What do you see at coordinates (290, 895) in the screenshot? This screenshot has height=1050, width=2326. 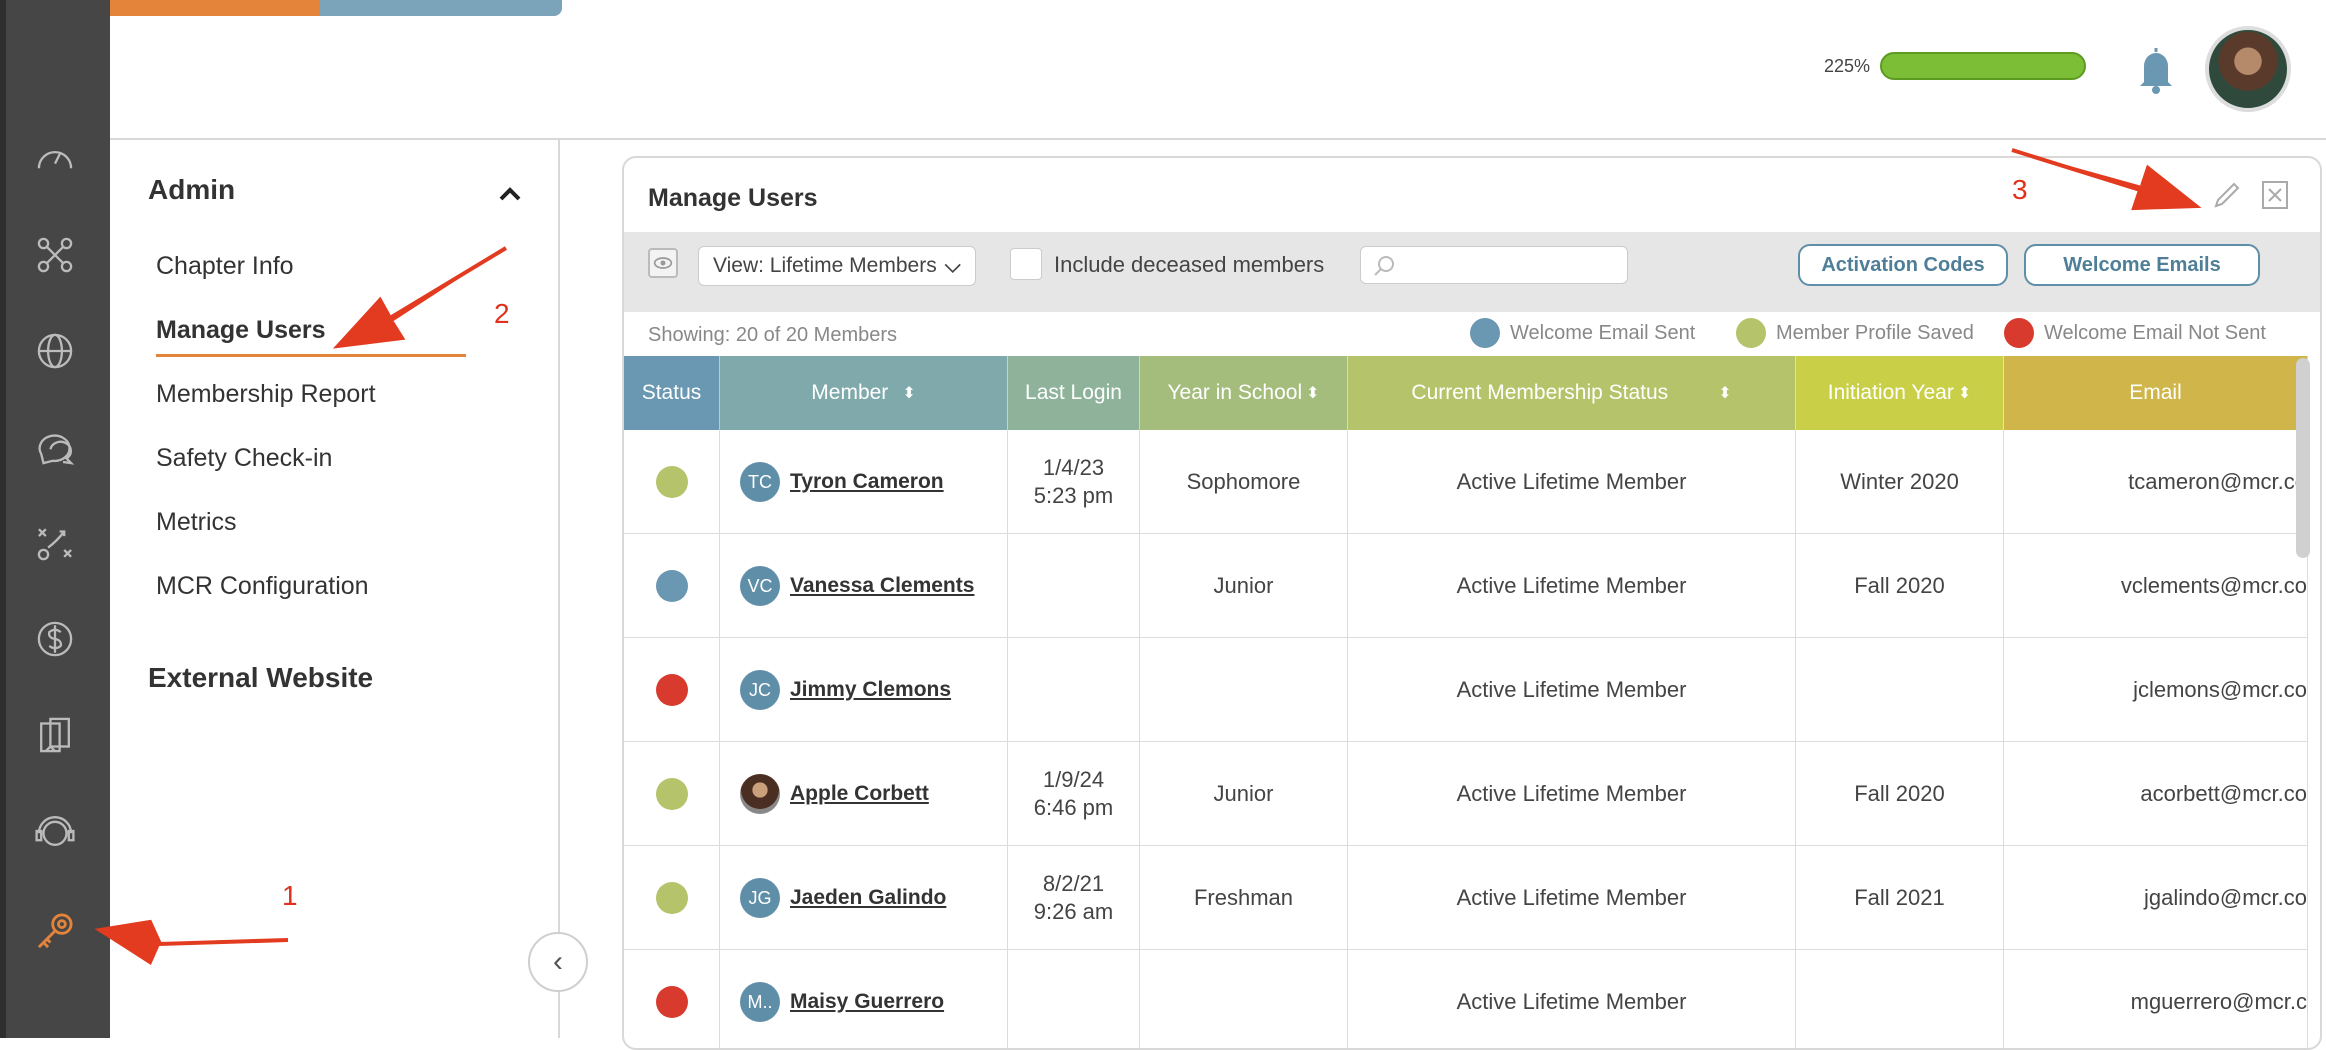 I see `annotation-1: 1` at bounding box center [290, 895].